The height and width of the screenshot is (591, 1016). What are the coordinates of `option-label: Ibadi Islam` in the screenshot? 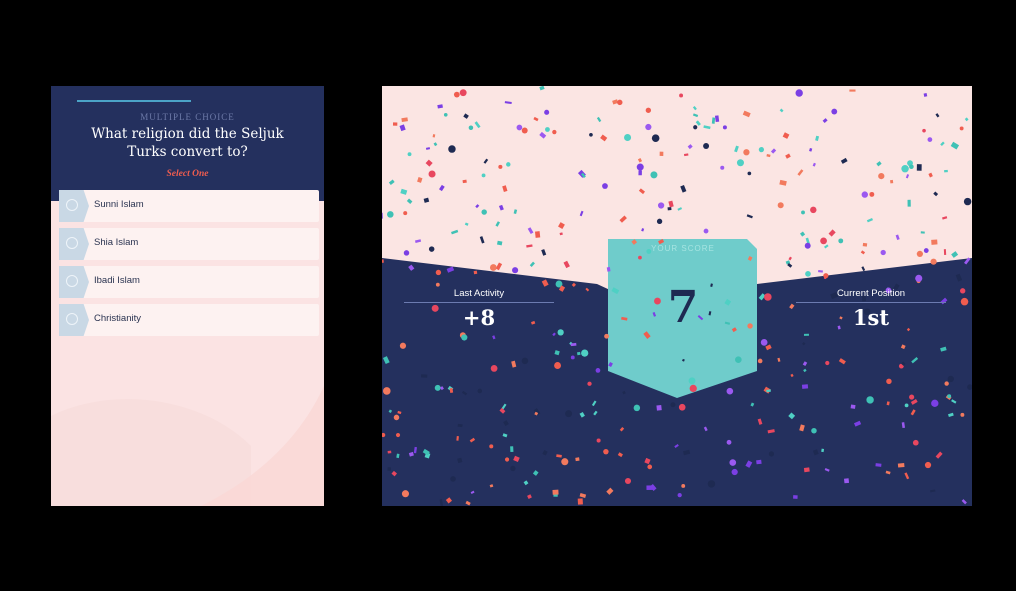 It's located at (117, 280).